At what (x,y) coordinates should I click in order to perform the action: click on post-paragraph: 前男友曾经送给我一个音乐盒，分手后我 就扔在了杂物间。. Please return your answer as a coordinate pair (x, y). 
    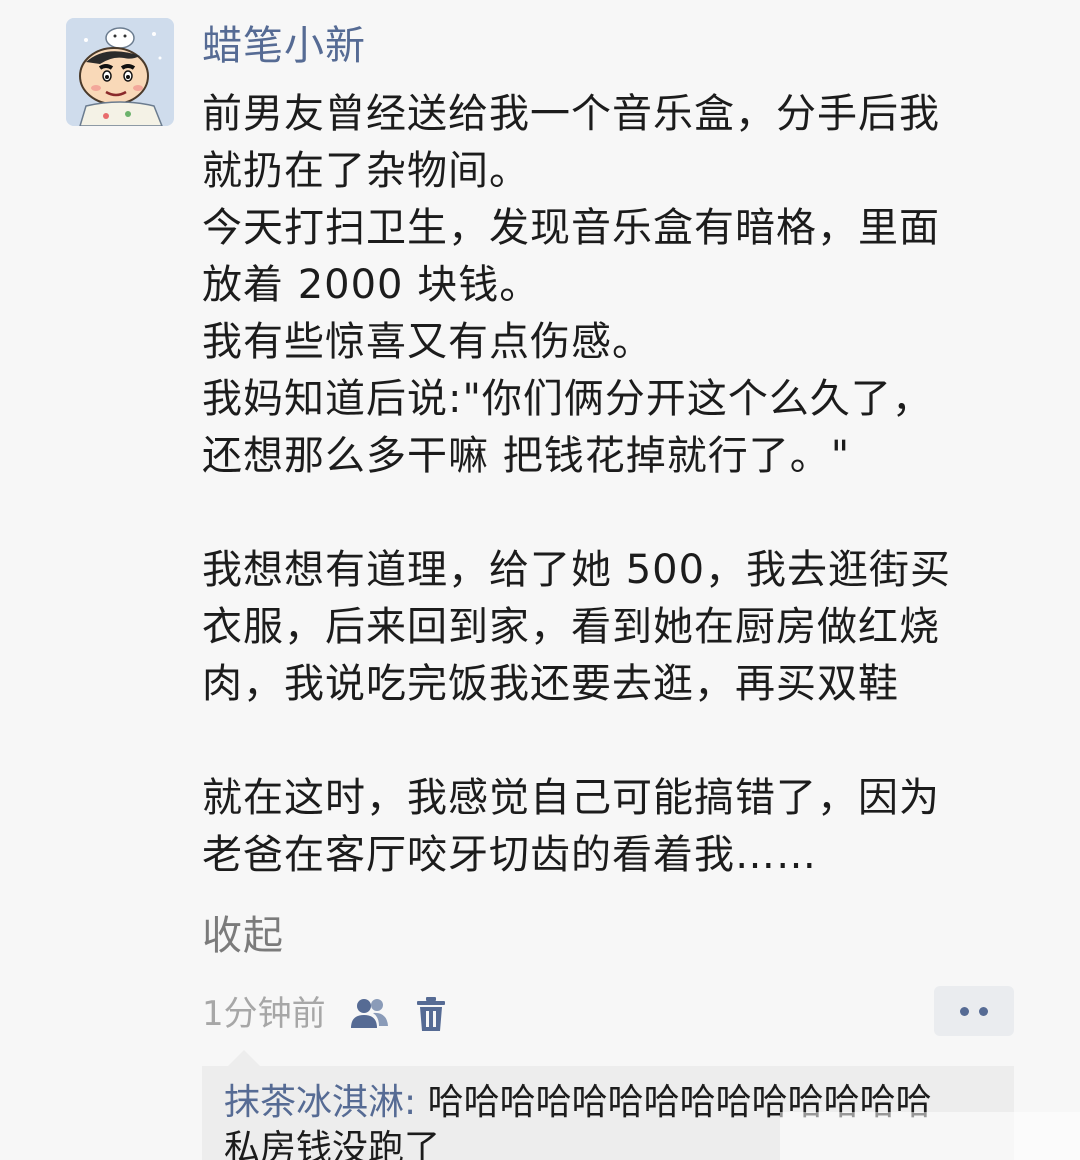
    Looking at the image, I should click on (571, 142).